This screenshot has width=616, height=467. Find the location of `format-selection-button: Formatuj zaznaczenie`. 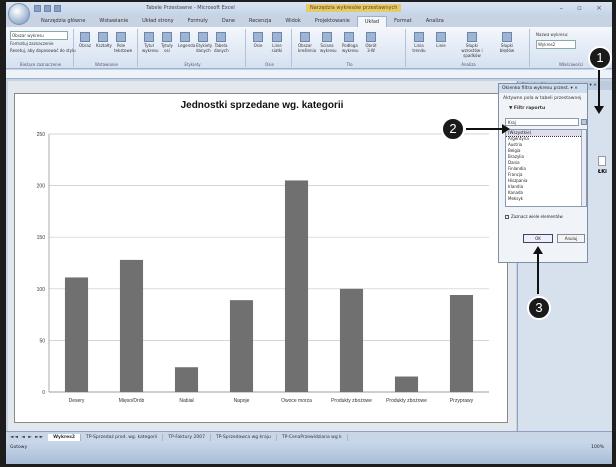

format-selection-button: Formatuj zaznaczenie is located at coordinates (32, 43).